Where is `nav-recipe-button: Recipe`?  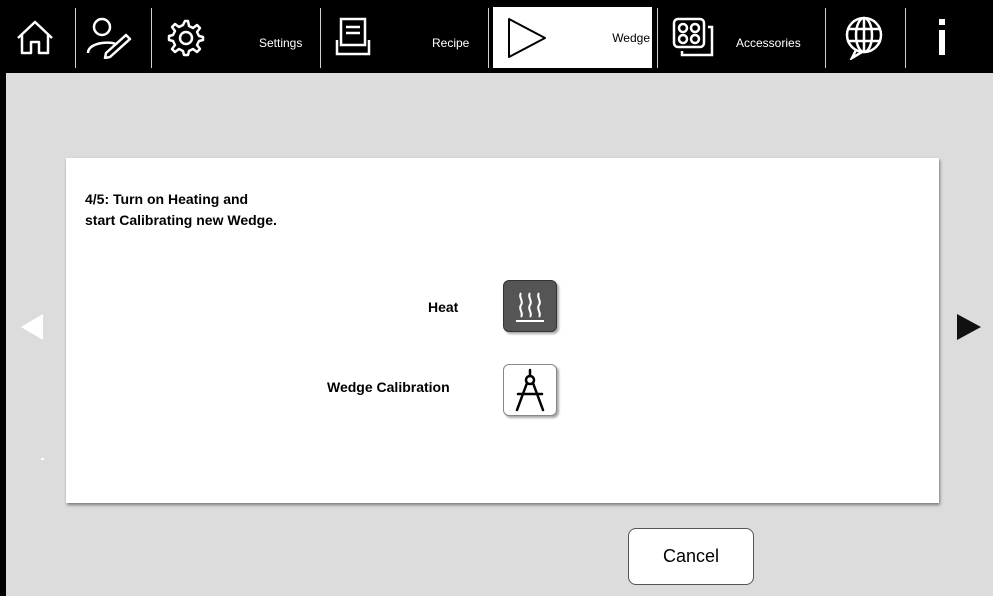 nav-recipe-button: Recipe is located at coordinates (410, 37).